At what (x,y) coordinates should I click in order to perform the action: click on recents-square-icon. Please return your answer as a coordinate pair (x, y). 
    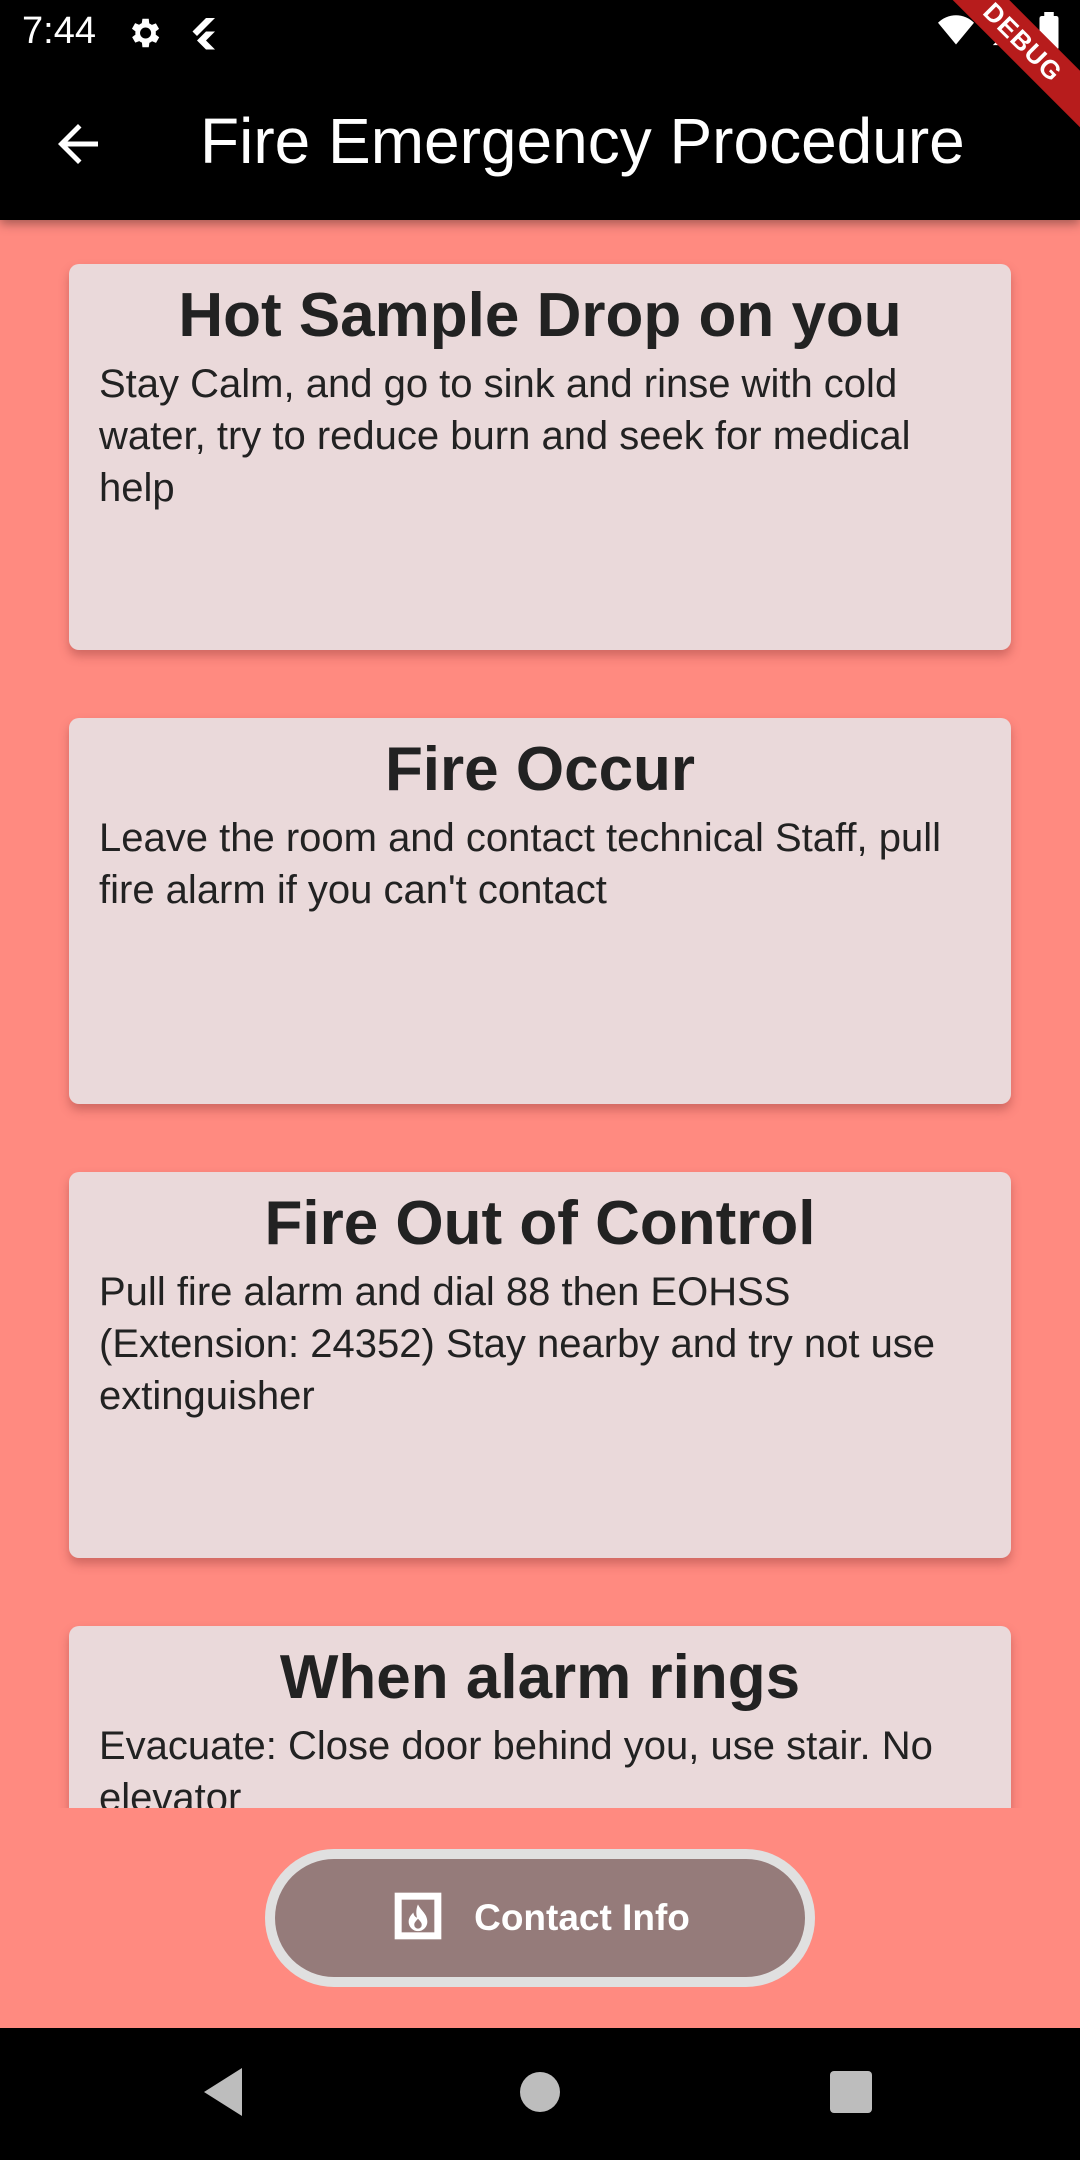
    Looking at the image, I should click on (851, 2096).